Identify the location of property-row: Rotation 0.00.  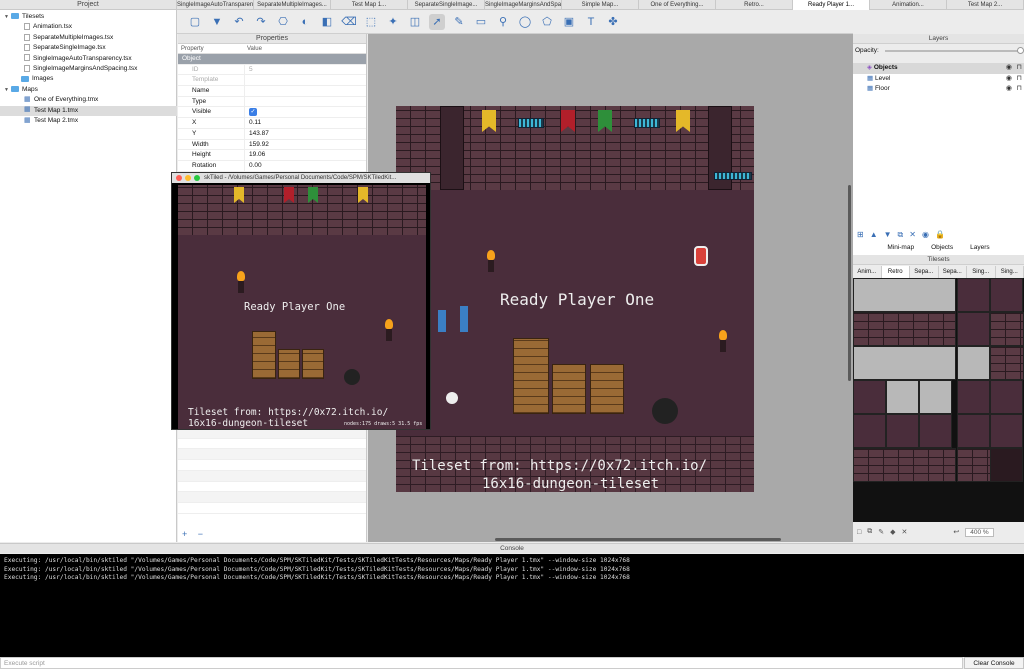
(272, 166).